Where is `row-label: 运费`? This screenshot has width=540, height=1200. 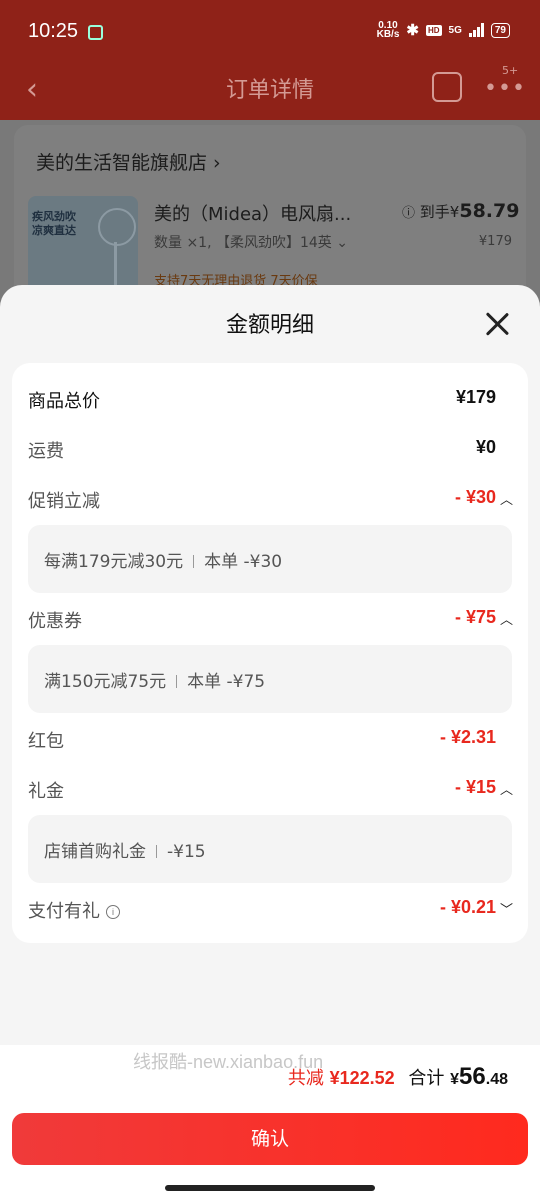 row-label: 运费 is located at coordinates (46, 451).